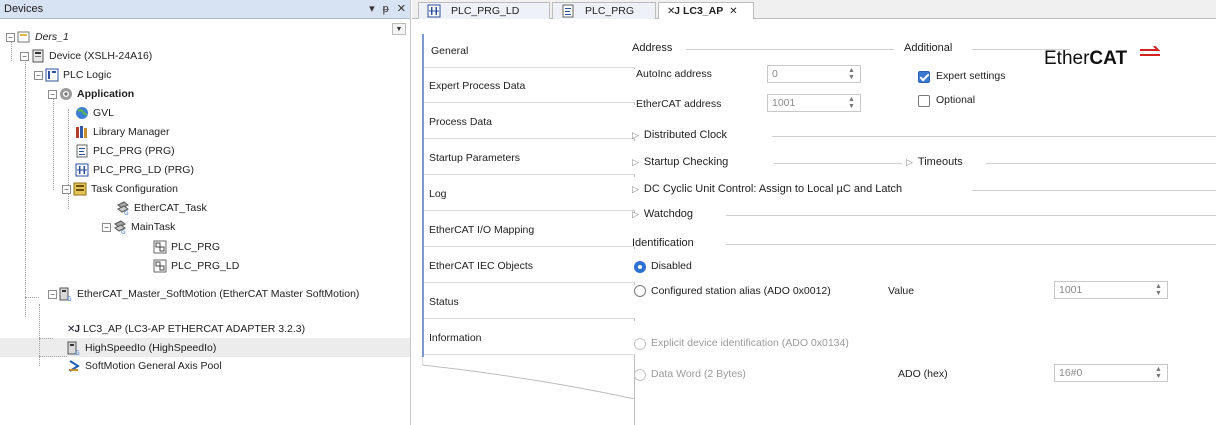  Describe the element at coordinates (923, 374) in the screenshot. I see `ado-hex-label: ADO (hex)` at that location.